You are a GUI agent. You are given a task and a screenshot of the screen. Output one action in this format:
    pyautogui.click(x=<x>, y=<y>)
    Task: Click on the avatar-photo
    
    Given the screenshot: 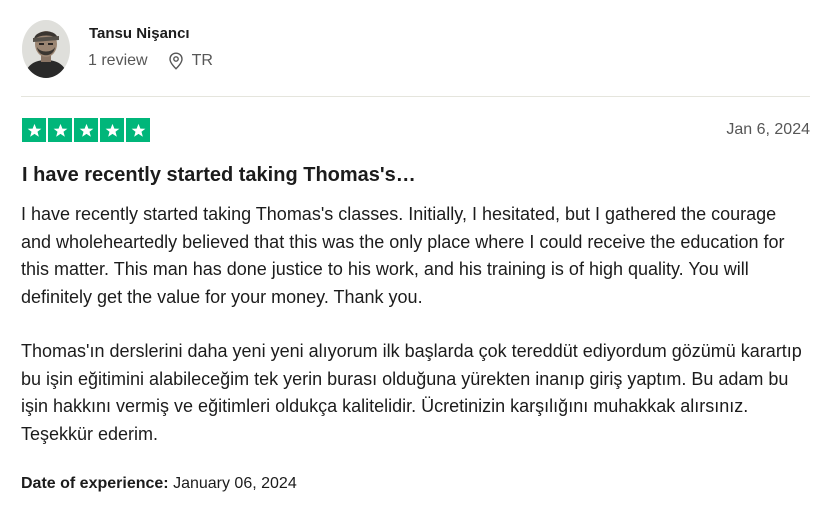 What is the action you would take?
    pyautogui.click(x=46, y=49)
    